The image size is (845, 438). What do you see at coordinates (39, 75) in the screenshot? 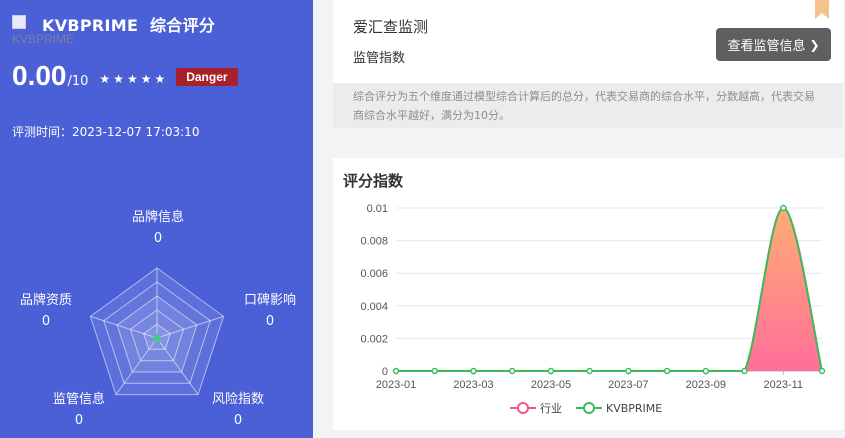
I see `score-value: 0.00` at bounding box center [39, 75].